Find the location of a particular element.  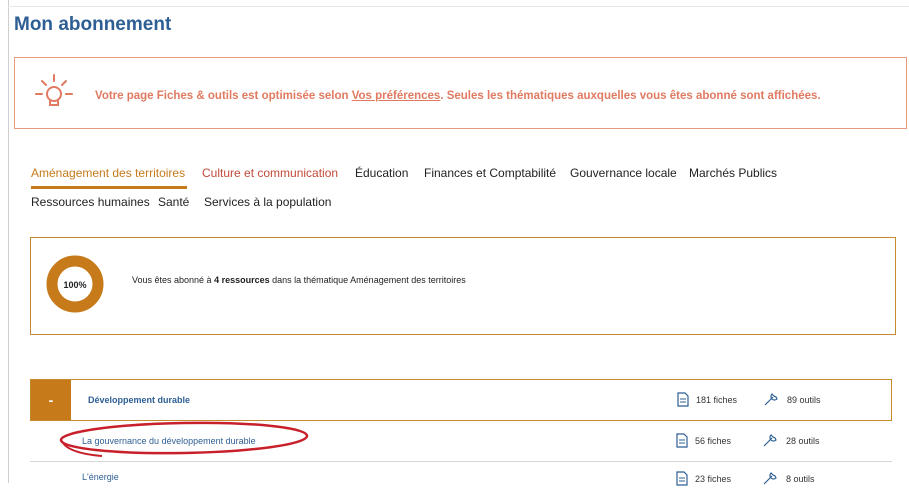

accordion-outils-count: 89 outils is located at coordinates (804, 400).